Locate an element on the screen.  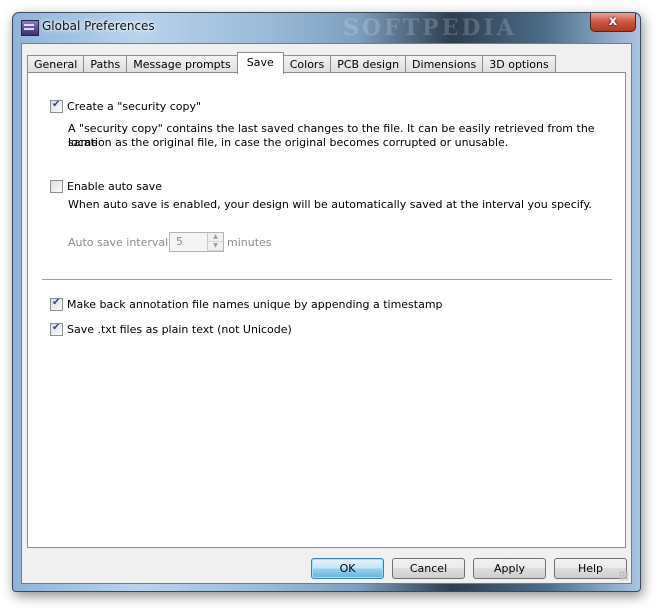
resize-grip-icon is located at coordinates (624, 576).